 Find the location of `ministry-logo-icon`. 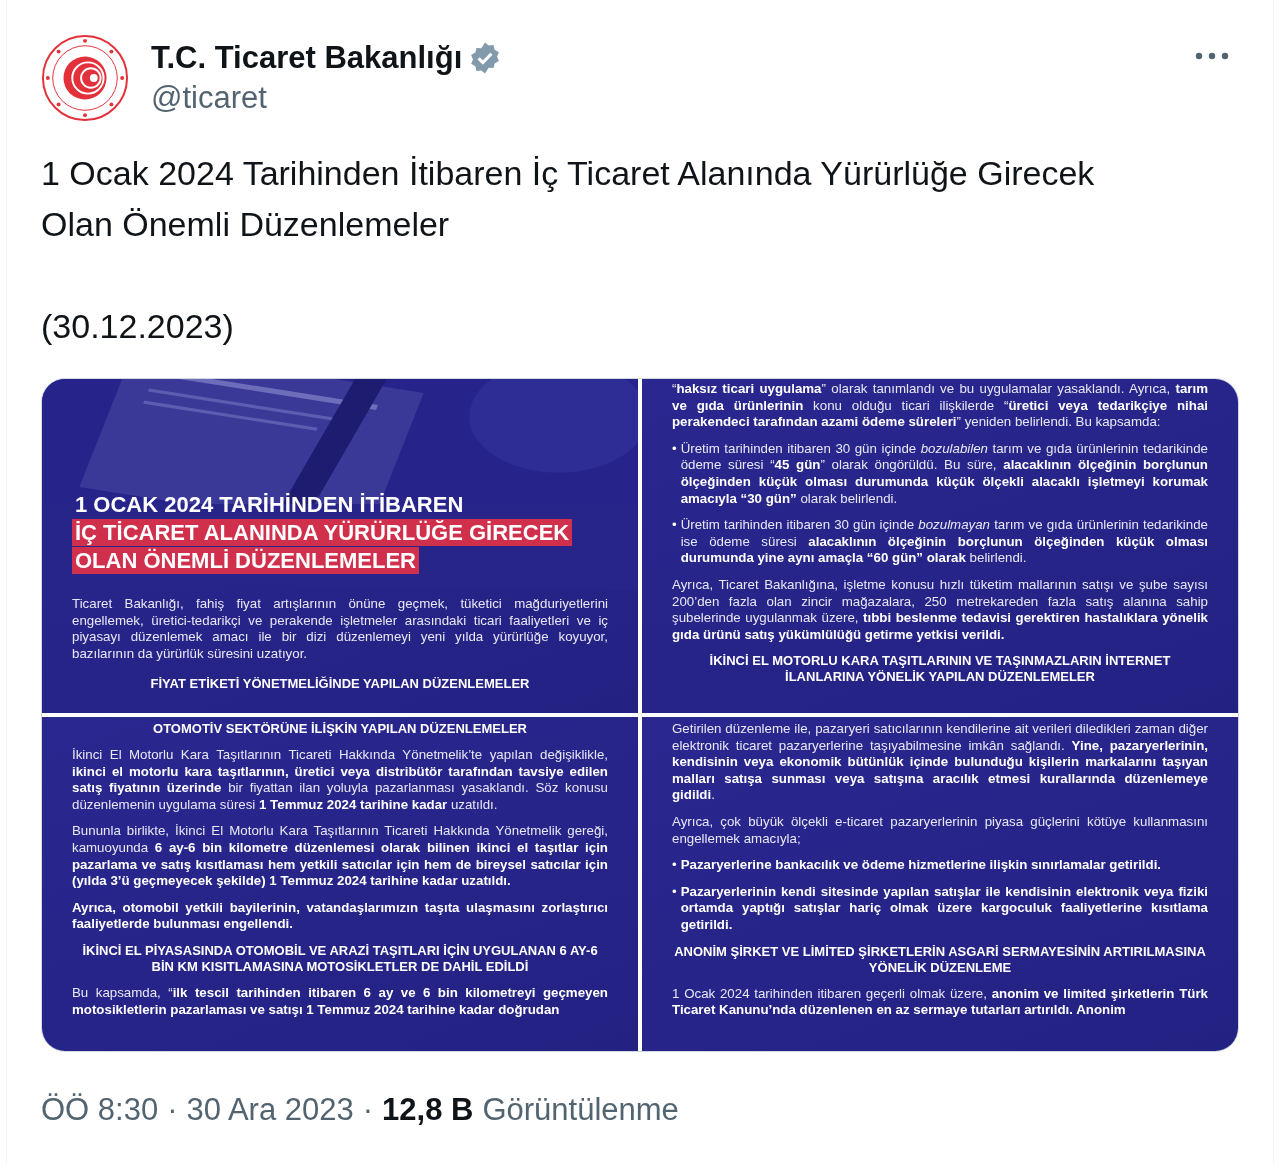

ministry-logo-icon is located at coordinates (85, 78).